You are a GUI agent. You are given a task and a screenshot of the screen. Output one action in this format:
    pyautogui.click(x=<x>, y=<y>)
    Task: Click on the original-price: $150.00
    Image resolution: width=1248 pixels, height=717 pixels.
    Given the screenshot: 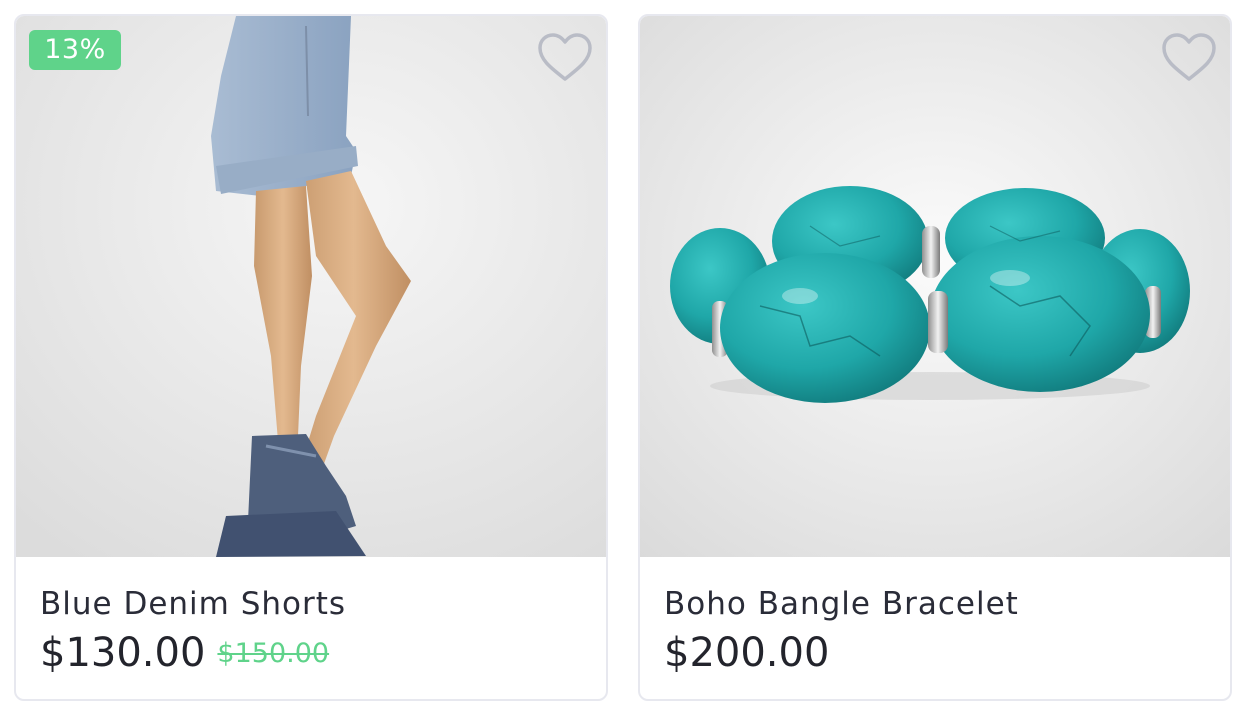 What is the action you would take?
    pyautogui.click(x=273, y=653)
    